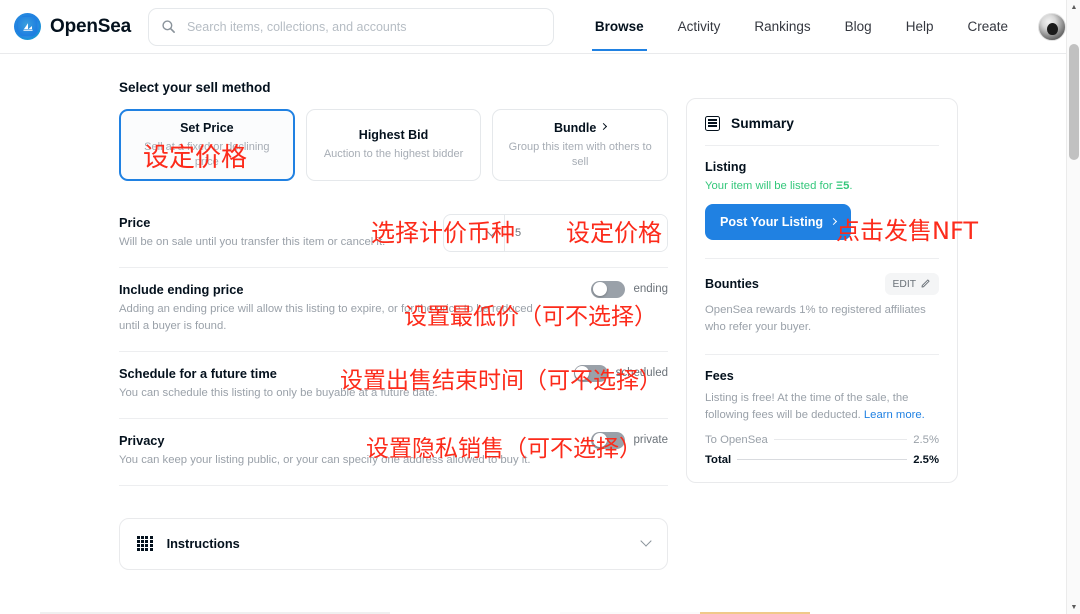 This screenshot has width=1080, height=614. What do you see at coordinates (393, 543) in the screenshot?
I see `instructions-accordion: Instructions` at bounding box center [393, 543].